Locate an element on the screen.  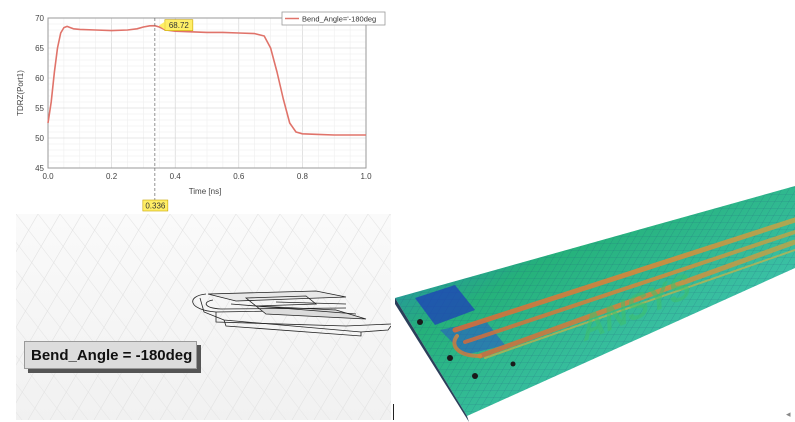
x-tick-label: 1.0 is located at coordinates (366, 176).